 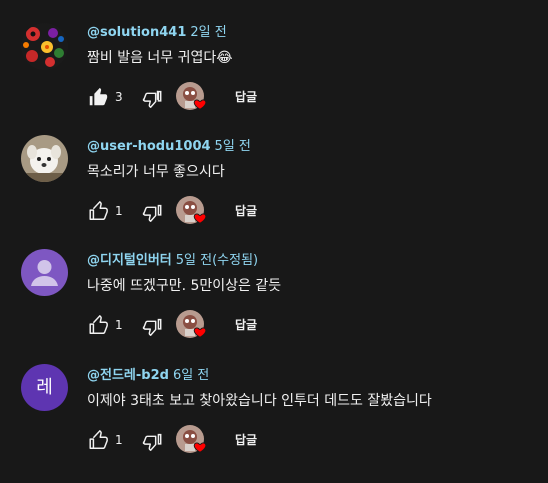 I want to click on author-line: @디지털인버터 5일 전(수정됨), so click(x=172, y=261).